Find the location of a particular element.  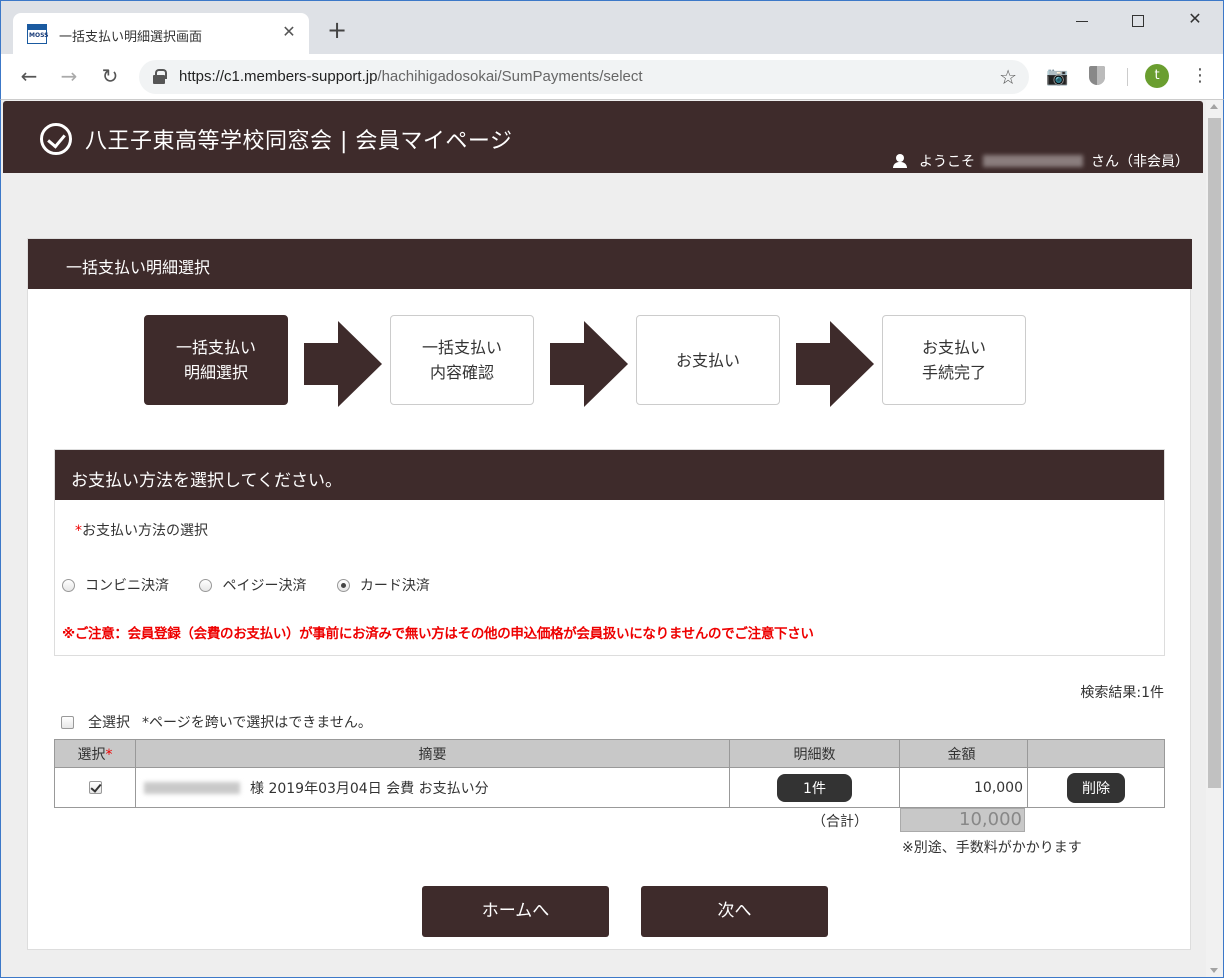

tab-title: 一括支払い明細選択画面 is located at coordinates (131, 37).